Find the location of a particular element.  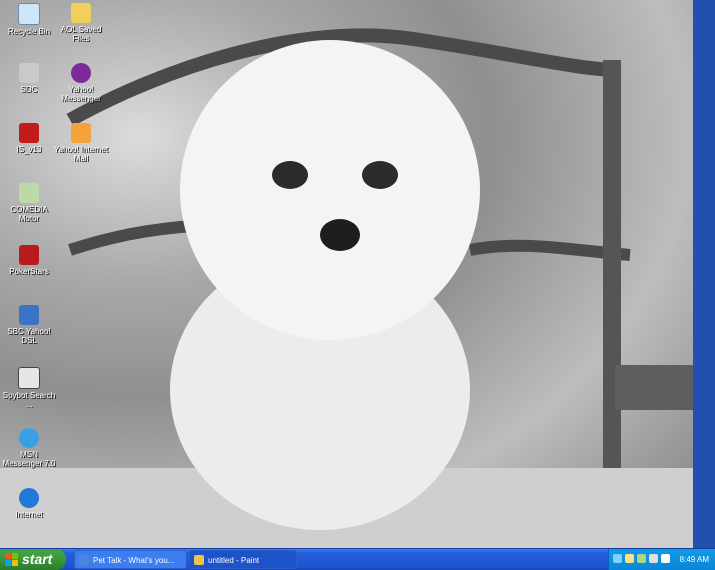

security-icon is located at coordinates (653, 558).